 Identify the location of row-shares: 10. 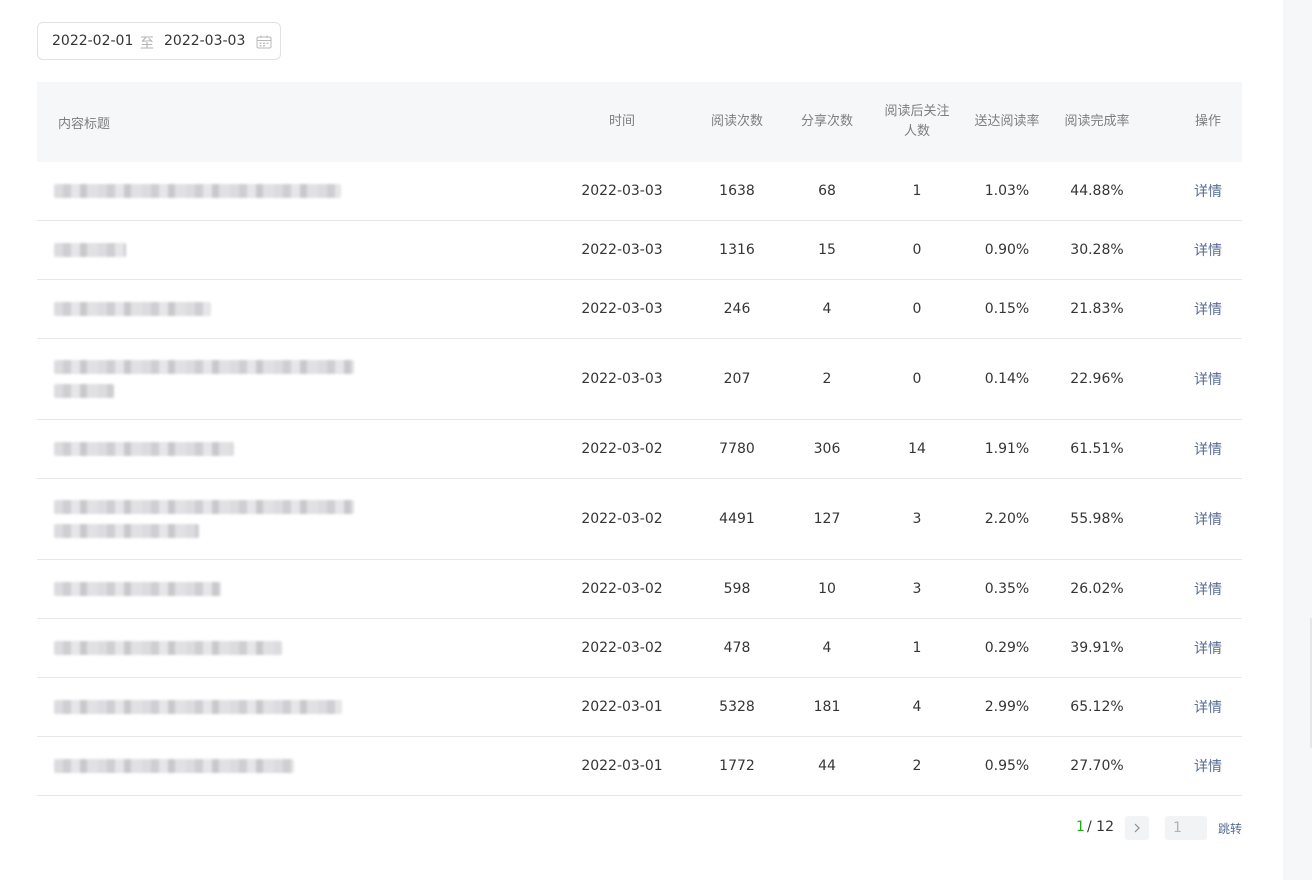
(827, 589).